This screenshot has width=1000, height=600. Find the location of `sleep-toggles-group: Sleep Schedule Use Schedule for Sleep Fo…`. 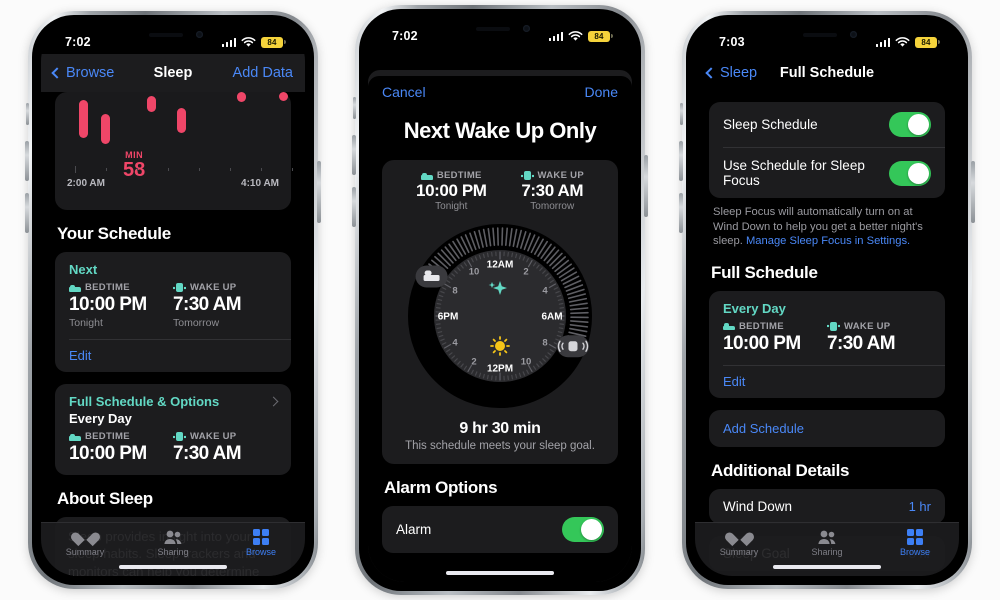

sleep-toggles-group: Sleep Schedule Use Schedule for Sleep Fo… is located at coordinates (827, 150).